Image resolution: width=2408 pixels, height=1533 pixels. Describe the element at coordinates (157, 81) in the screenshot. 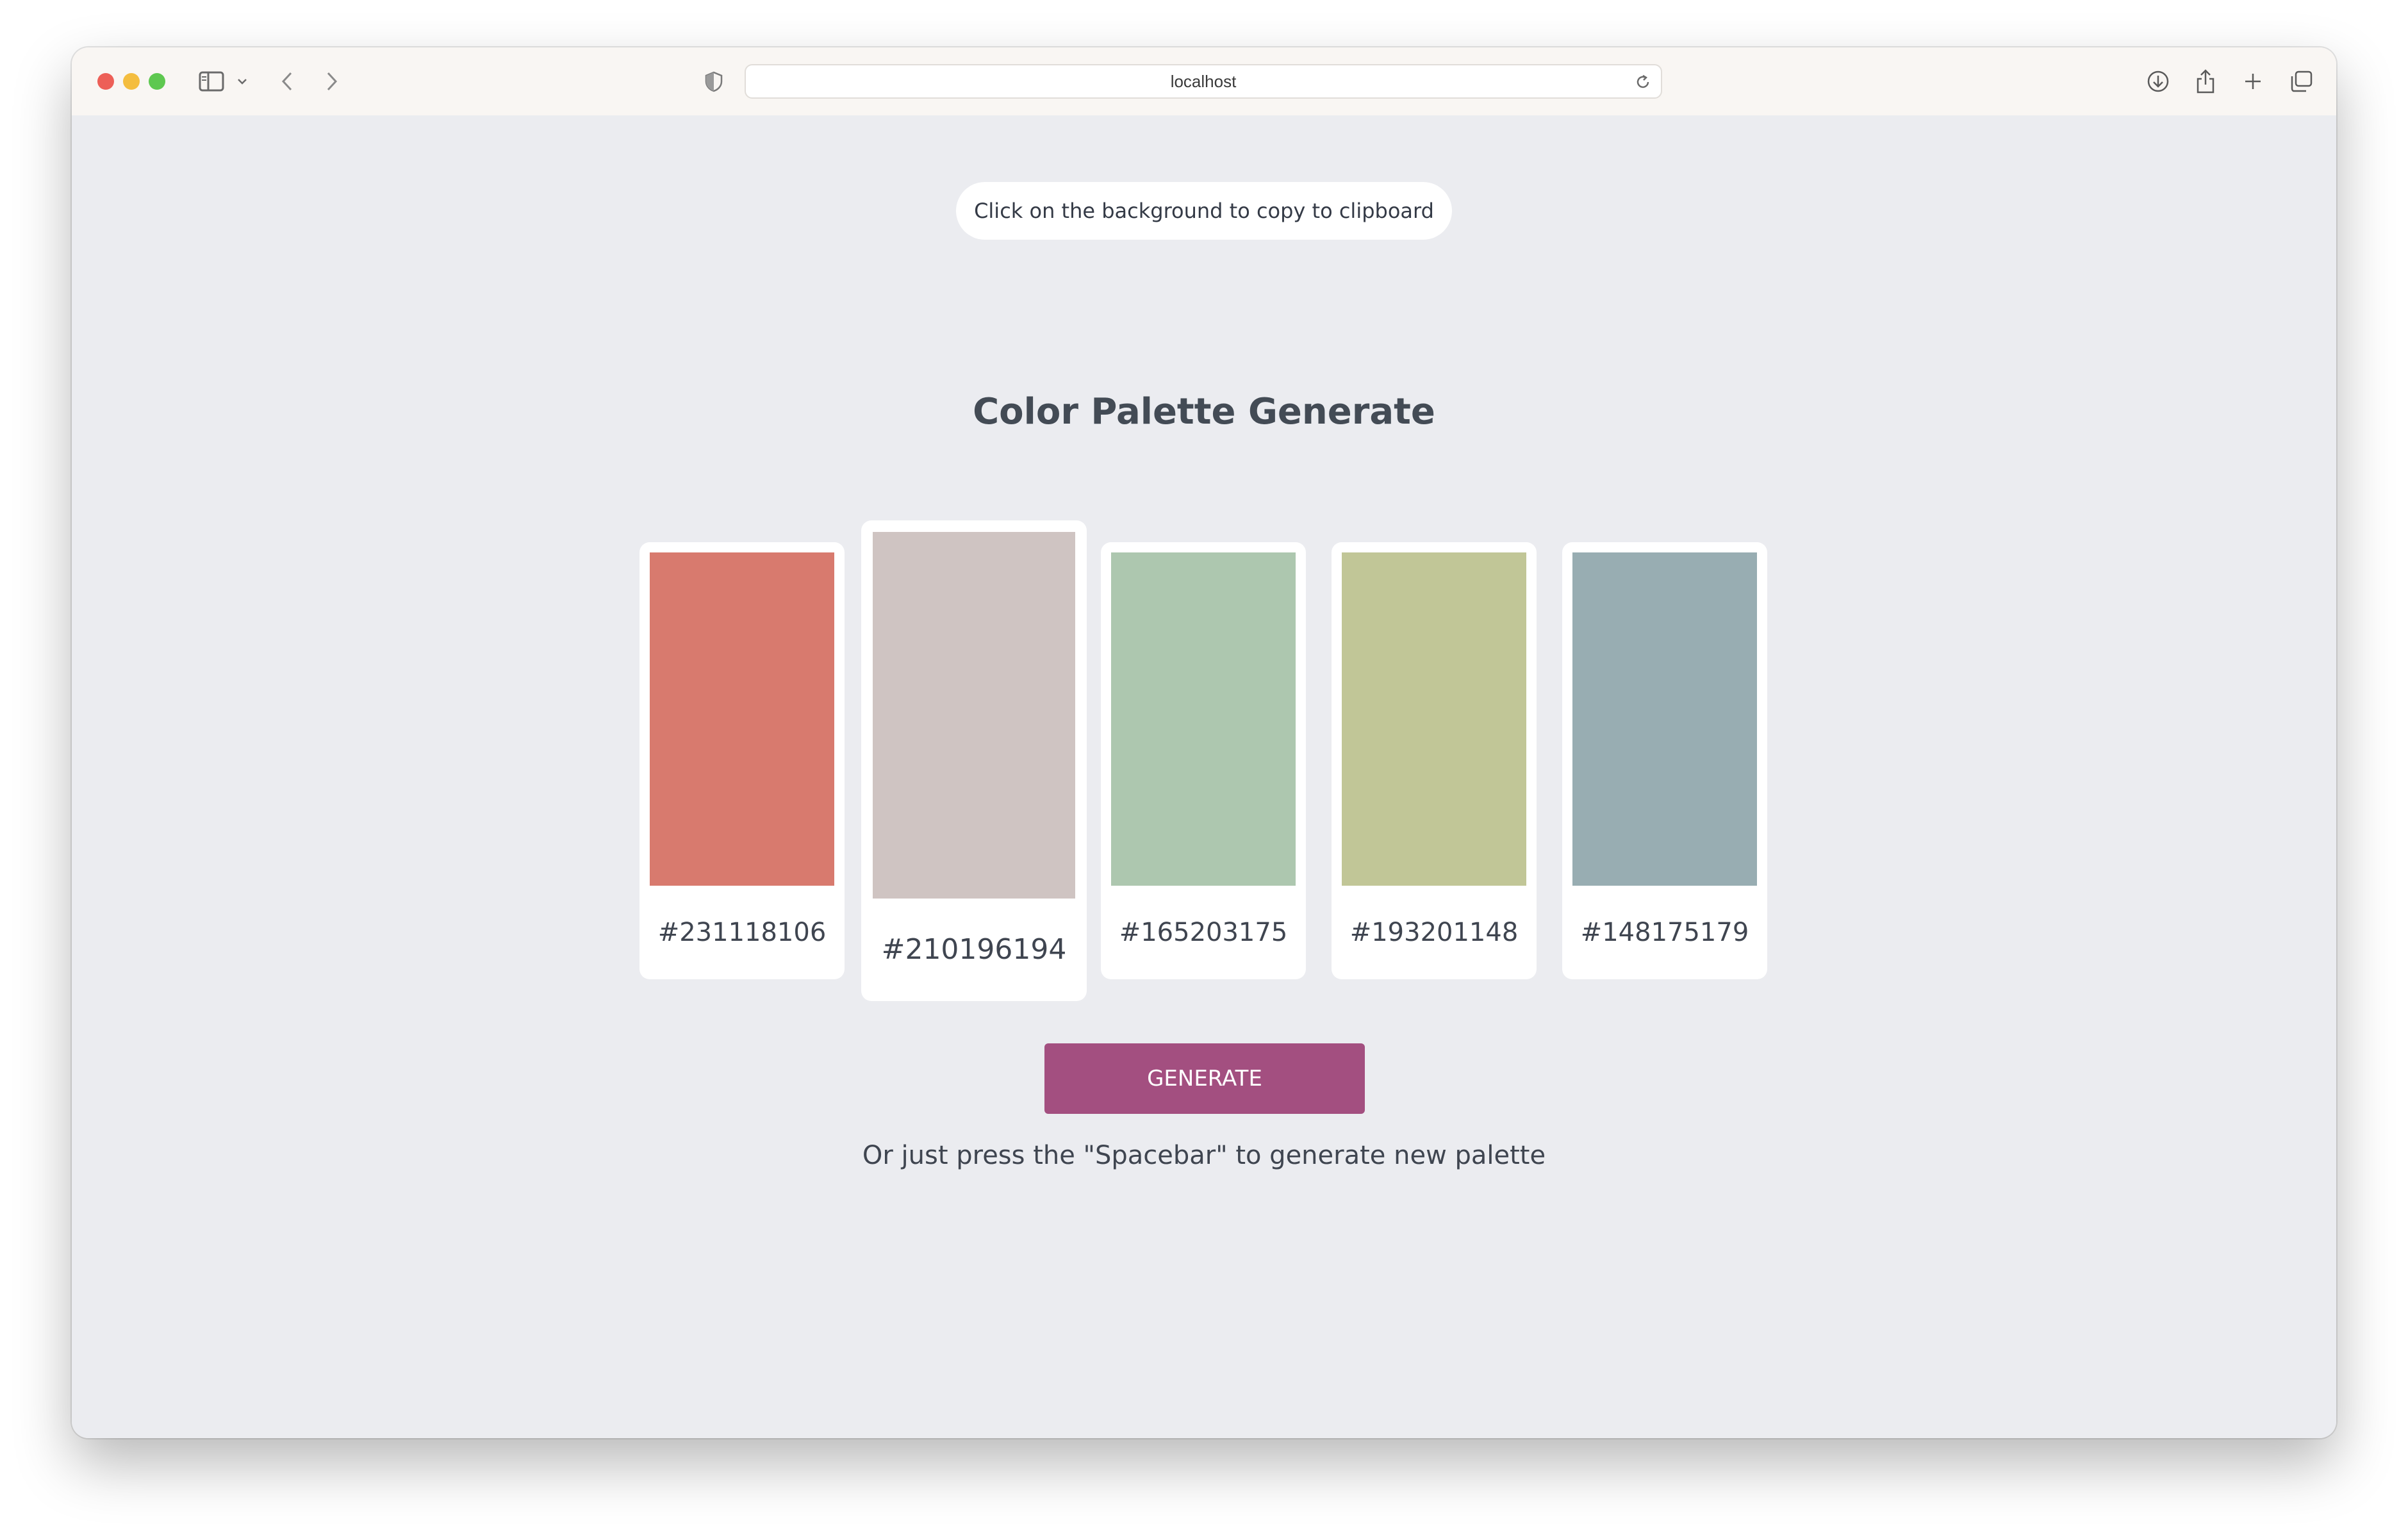

I see `zoom-window-button` at that location.